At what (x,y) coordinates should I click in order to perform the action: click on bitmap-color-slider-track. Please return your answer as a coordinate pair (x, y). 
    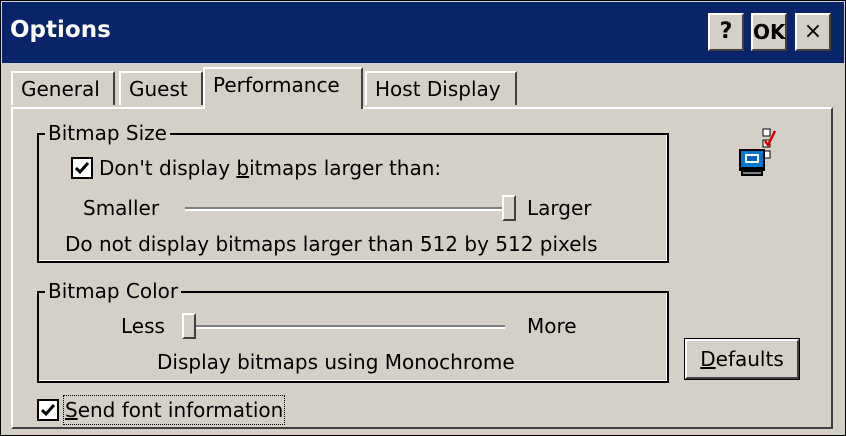
    Looking at the image, I should click on (345, 327).